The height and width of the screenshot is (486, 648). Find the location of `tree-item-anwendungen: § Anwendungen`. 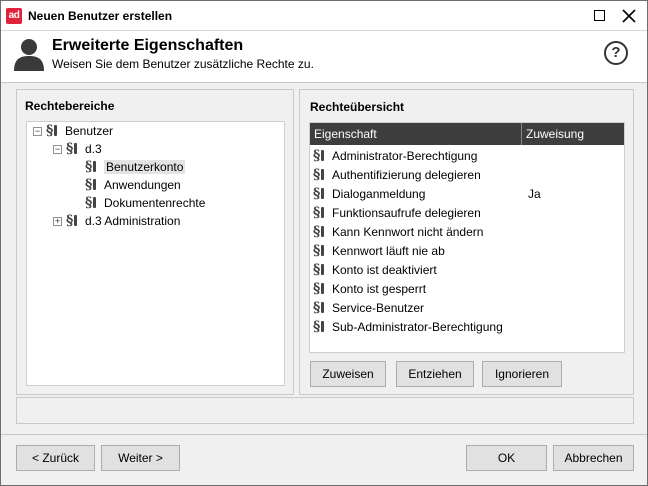

tree-item-anwendungen: § Anwendungen is located at coordinates (133, 185).